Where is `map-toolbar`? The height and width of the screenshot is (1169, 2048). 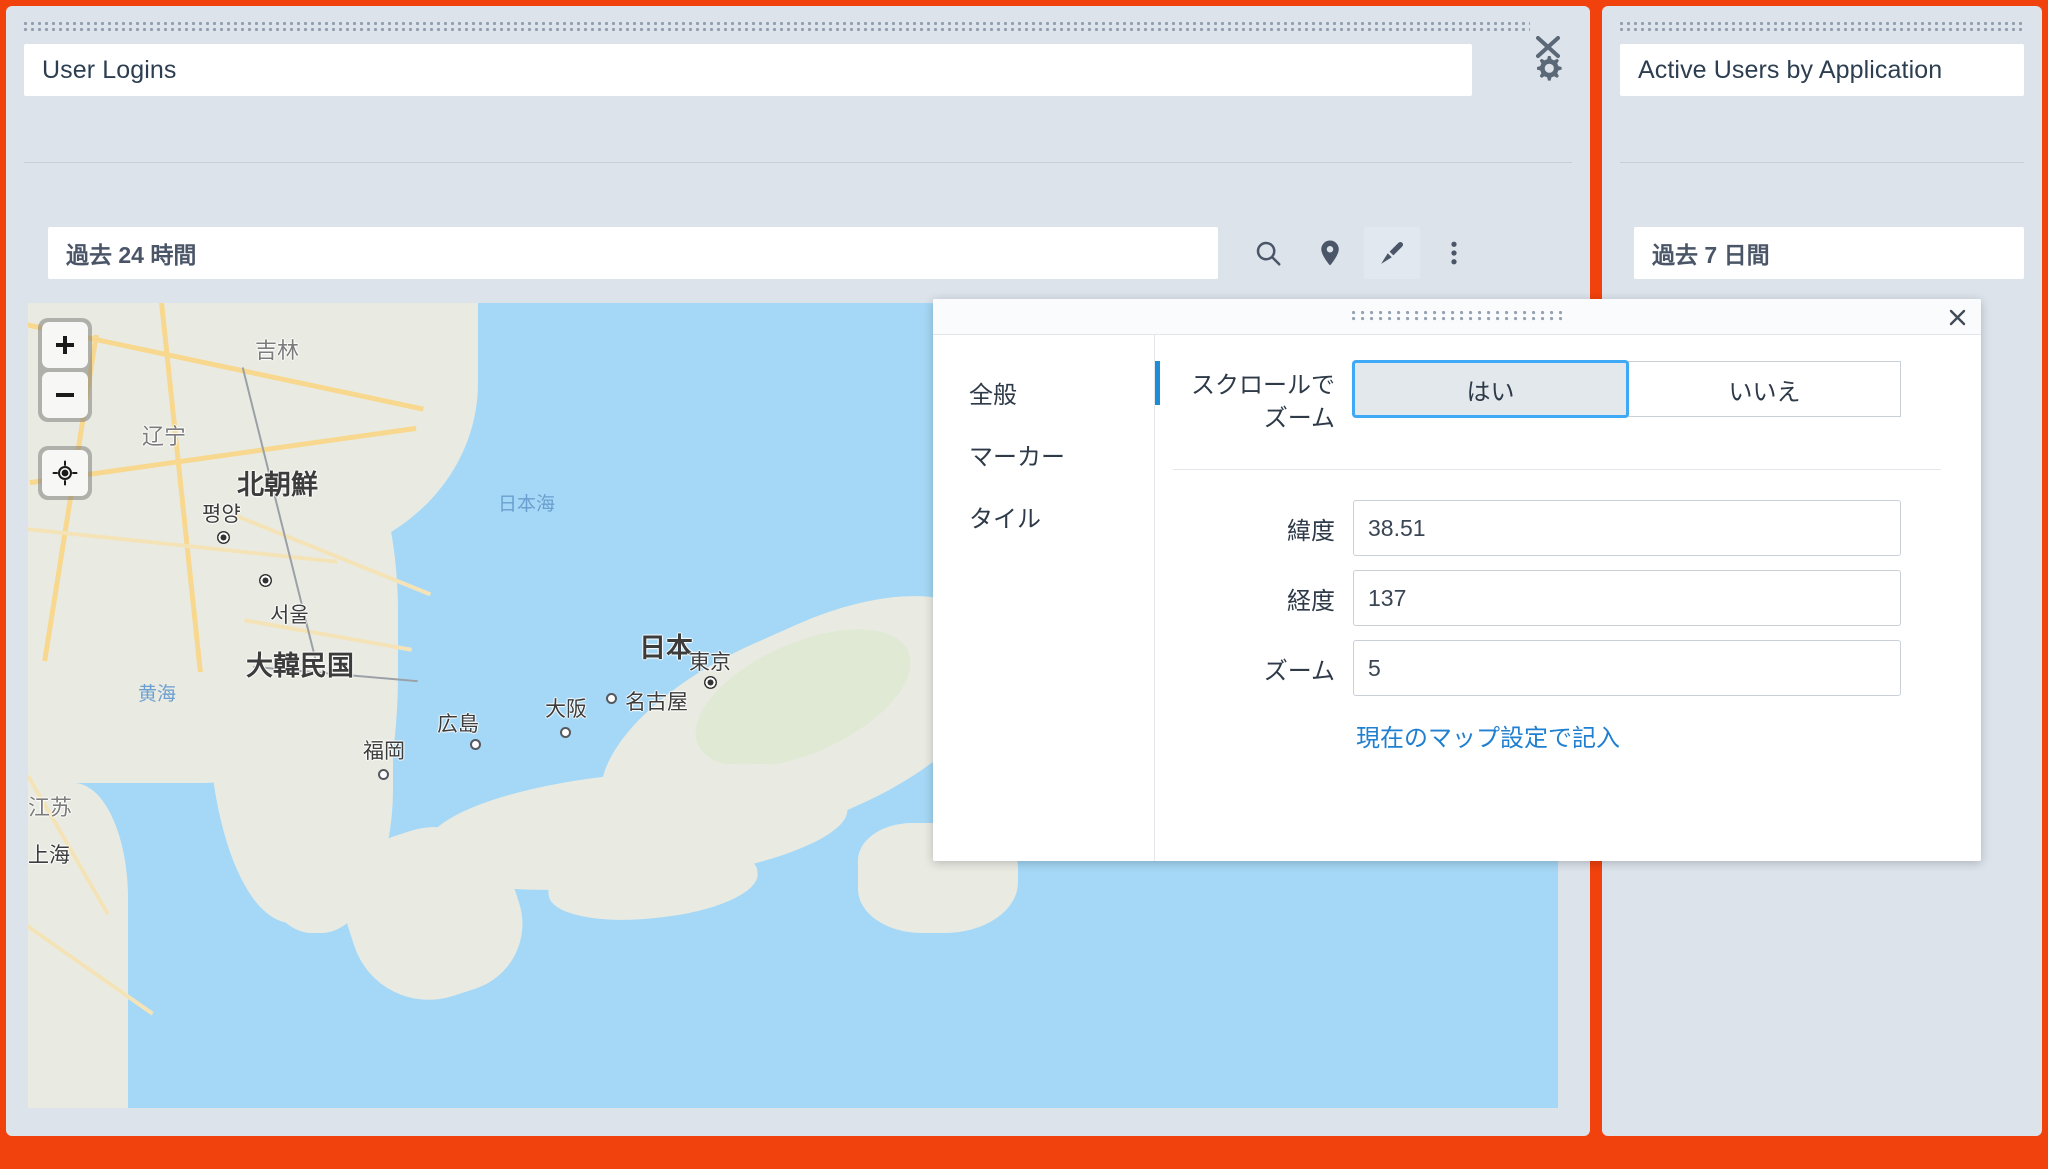 map-toolbar is located at coordinates (1361, 253).